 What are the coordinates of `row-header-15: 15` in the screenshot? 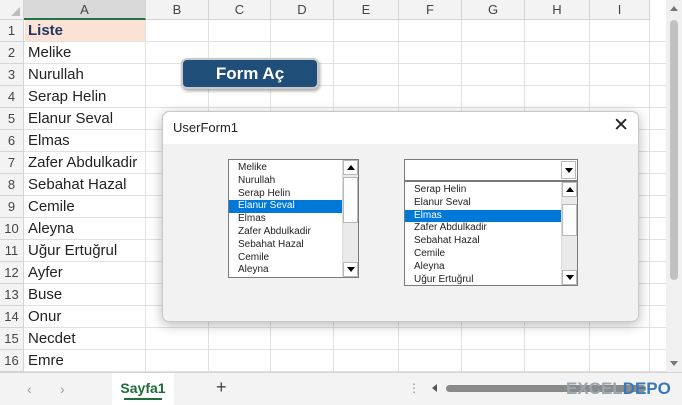 It's located at (12, 339).